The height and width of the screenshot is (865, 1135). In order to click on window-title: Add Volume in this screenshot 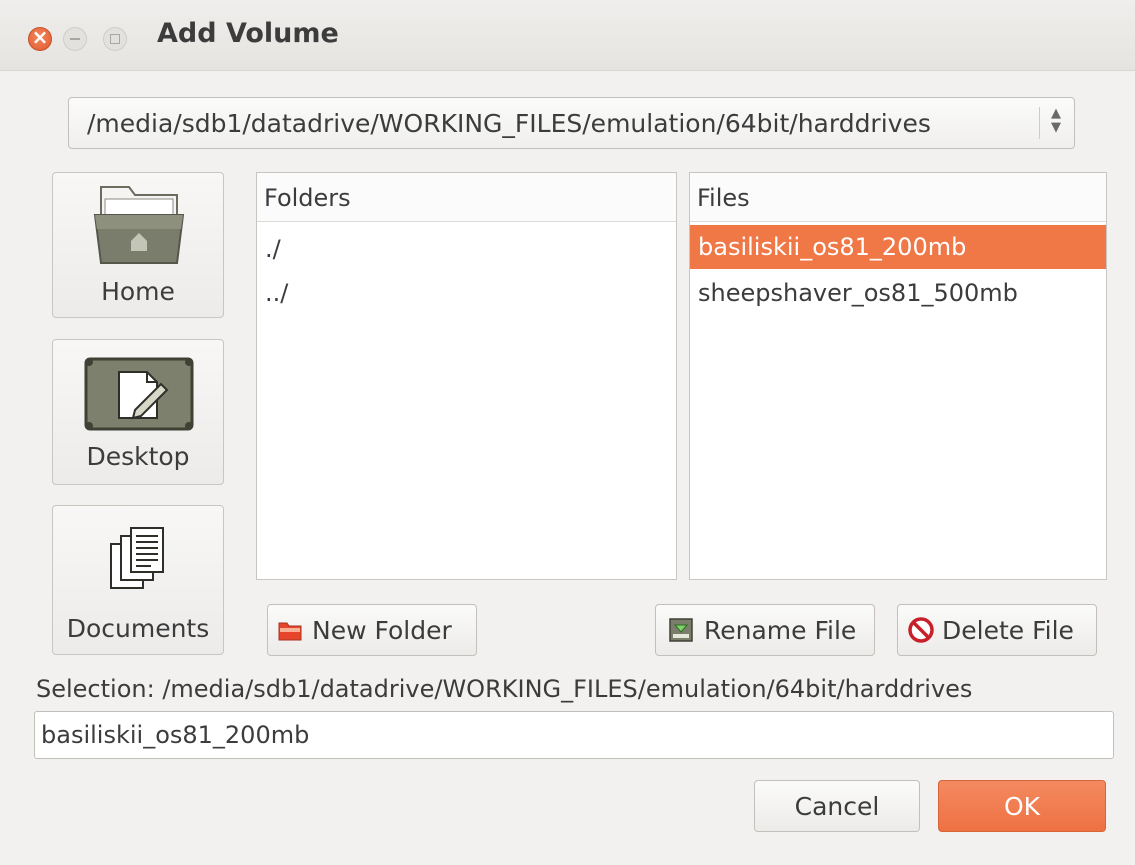, I will do `click(248, 33)`.